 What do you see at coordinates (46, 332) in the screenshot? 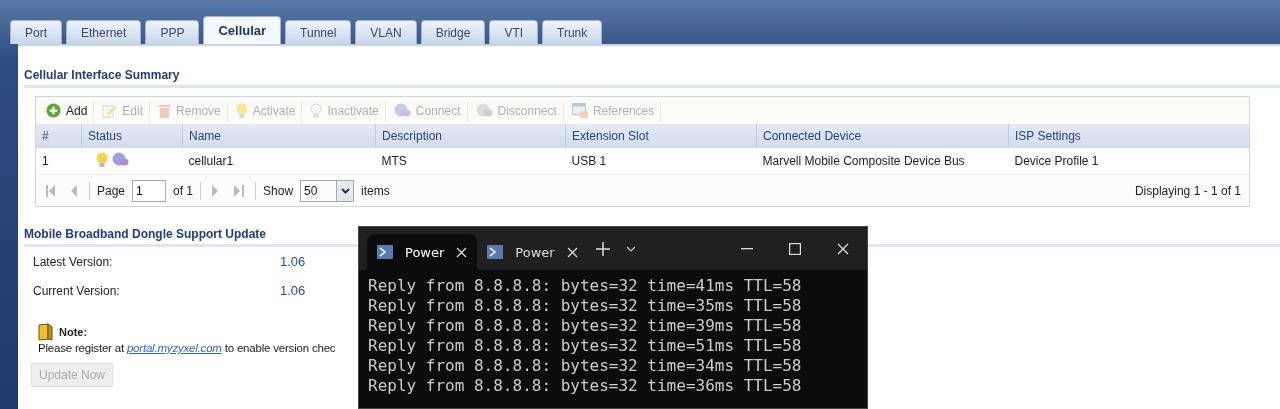
I see `note-icon` at bounding box center [46, 332].